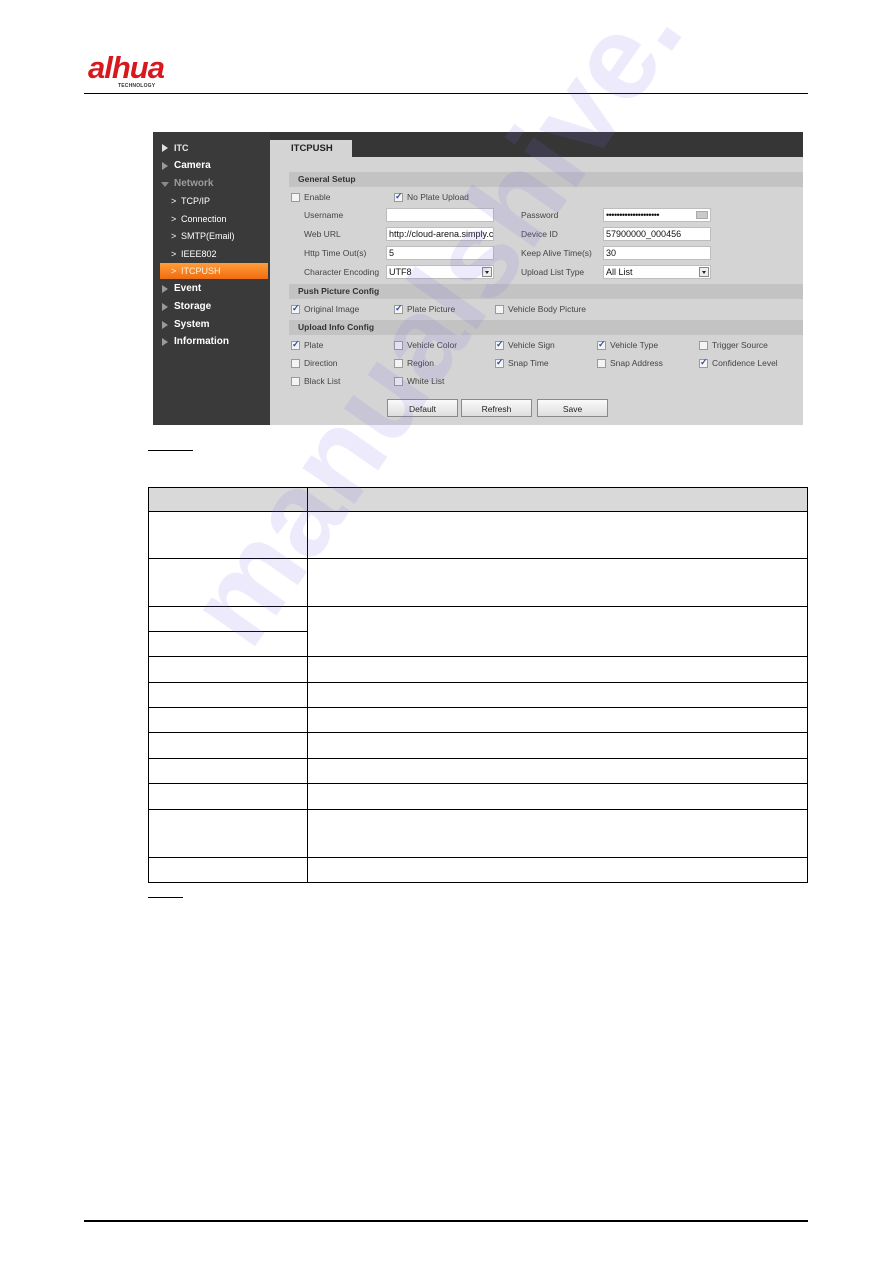  I want to click on section-push-picture: Push Picture Config, so click(546, 291).